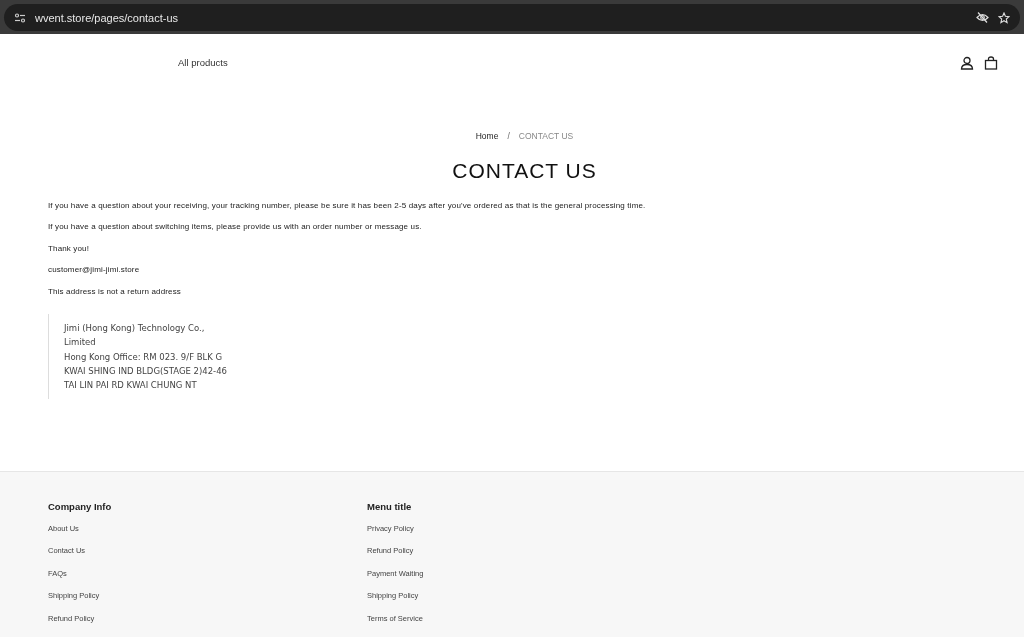  I want to click on footer-heading: Menu title, so click(390, 506).